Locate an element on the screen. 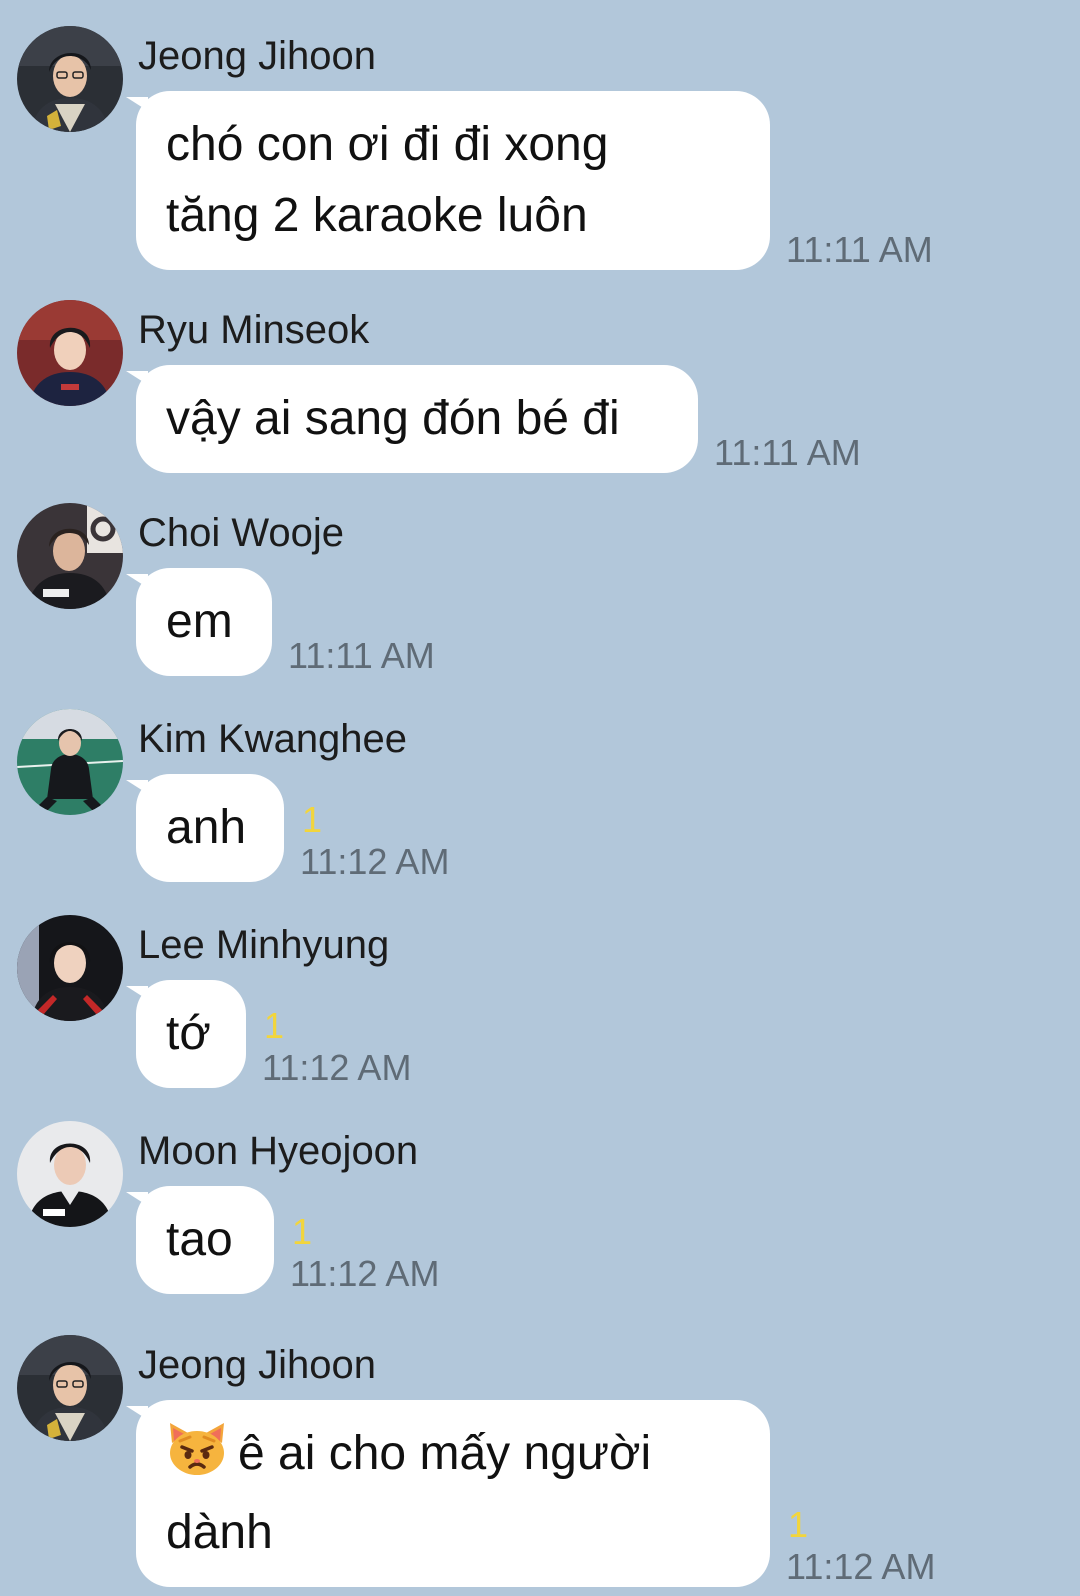 This screenshot has height=1596, width=1080. moon-hyeojoon-avatar is located at coordinates (70, 1174).